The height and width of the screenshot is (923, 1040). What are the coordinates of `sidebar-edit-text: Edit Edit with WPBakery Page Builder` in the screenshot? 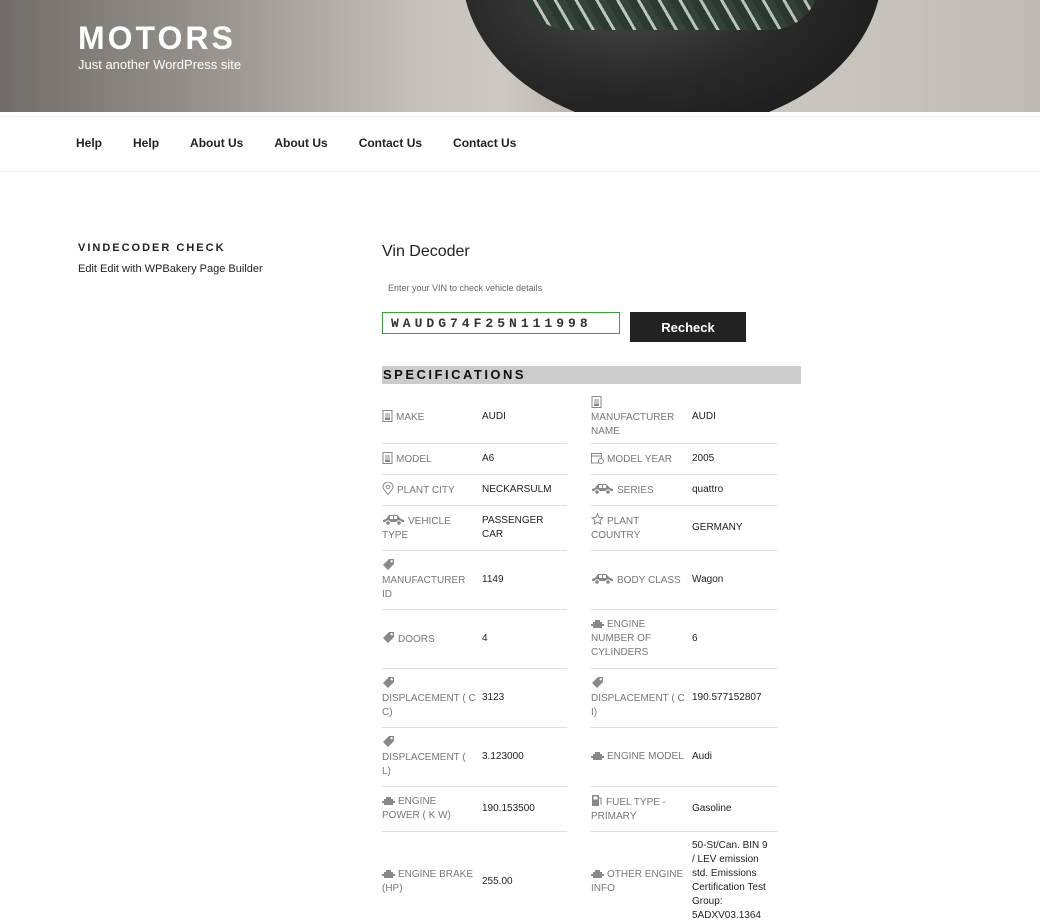 It's located at (170, 269).